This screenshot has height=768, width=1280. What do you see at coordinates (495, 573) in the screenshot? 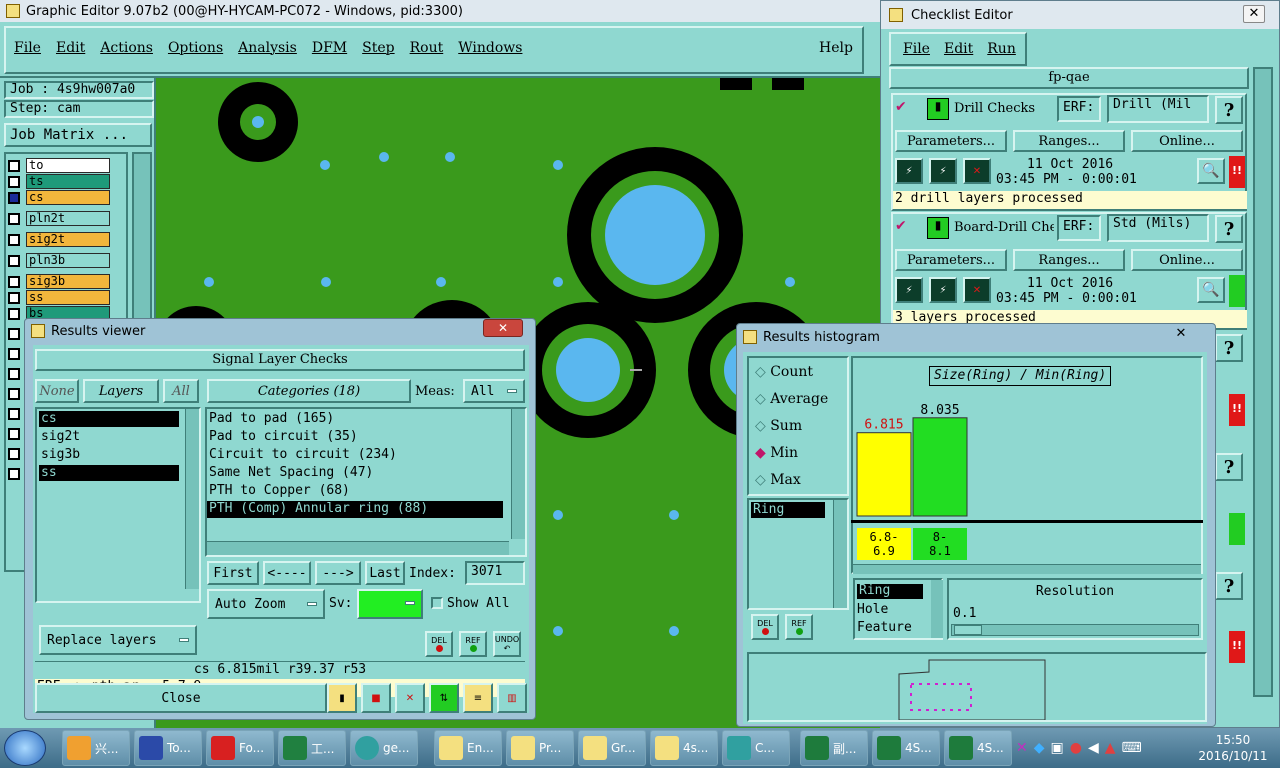
I see `index-input: 3071` at bounding box center [495, 573].